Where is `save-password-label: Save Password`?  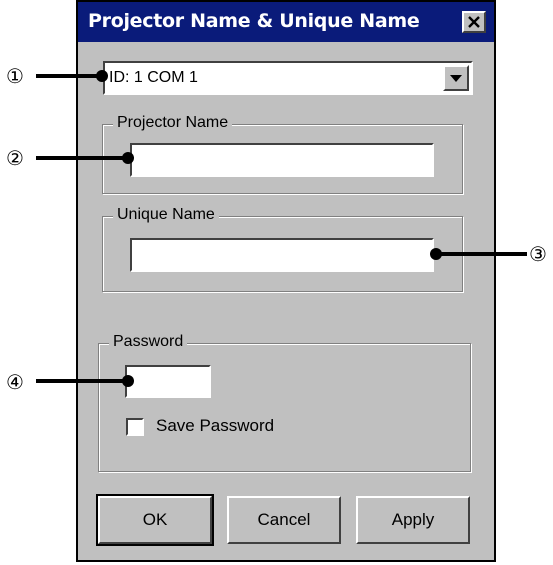 save-password-label: Save Password is located at coordinates (215, 425).